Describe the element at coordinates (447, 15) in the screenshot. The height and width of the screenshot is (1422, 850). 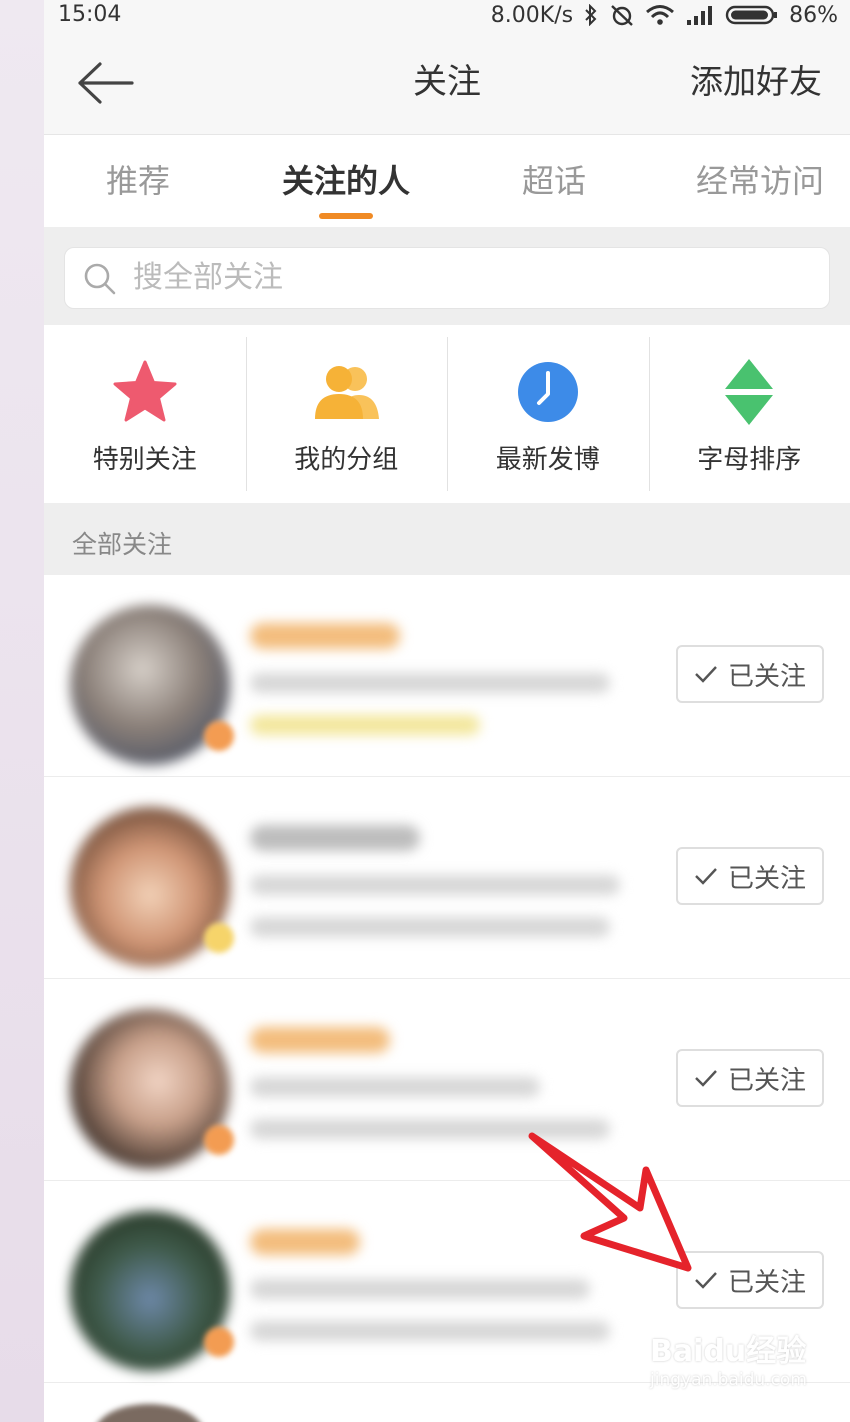
I see `status-bar: 15:04 8.00K/s 86%` at that location.